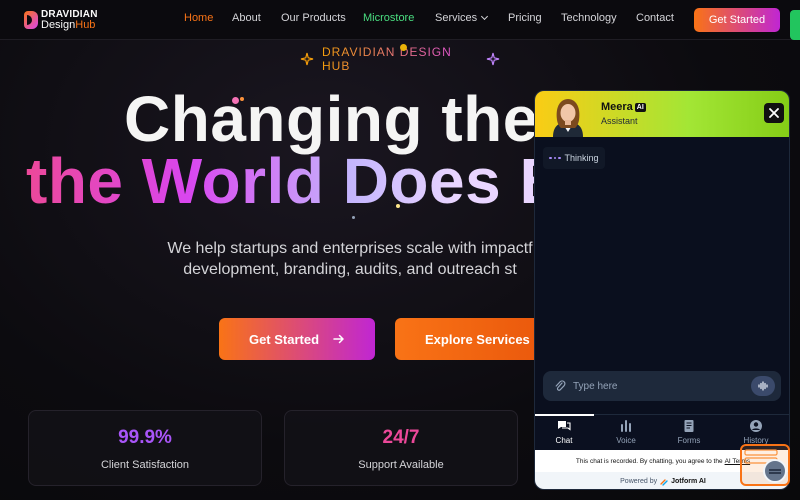 This screenshot has height=500, width=800. I want to click on tab-chat: Chat, so click(564, 429).